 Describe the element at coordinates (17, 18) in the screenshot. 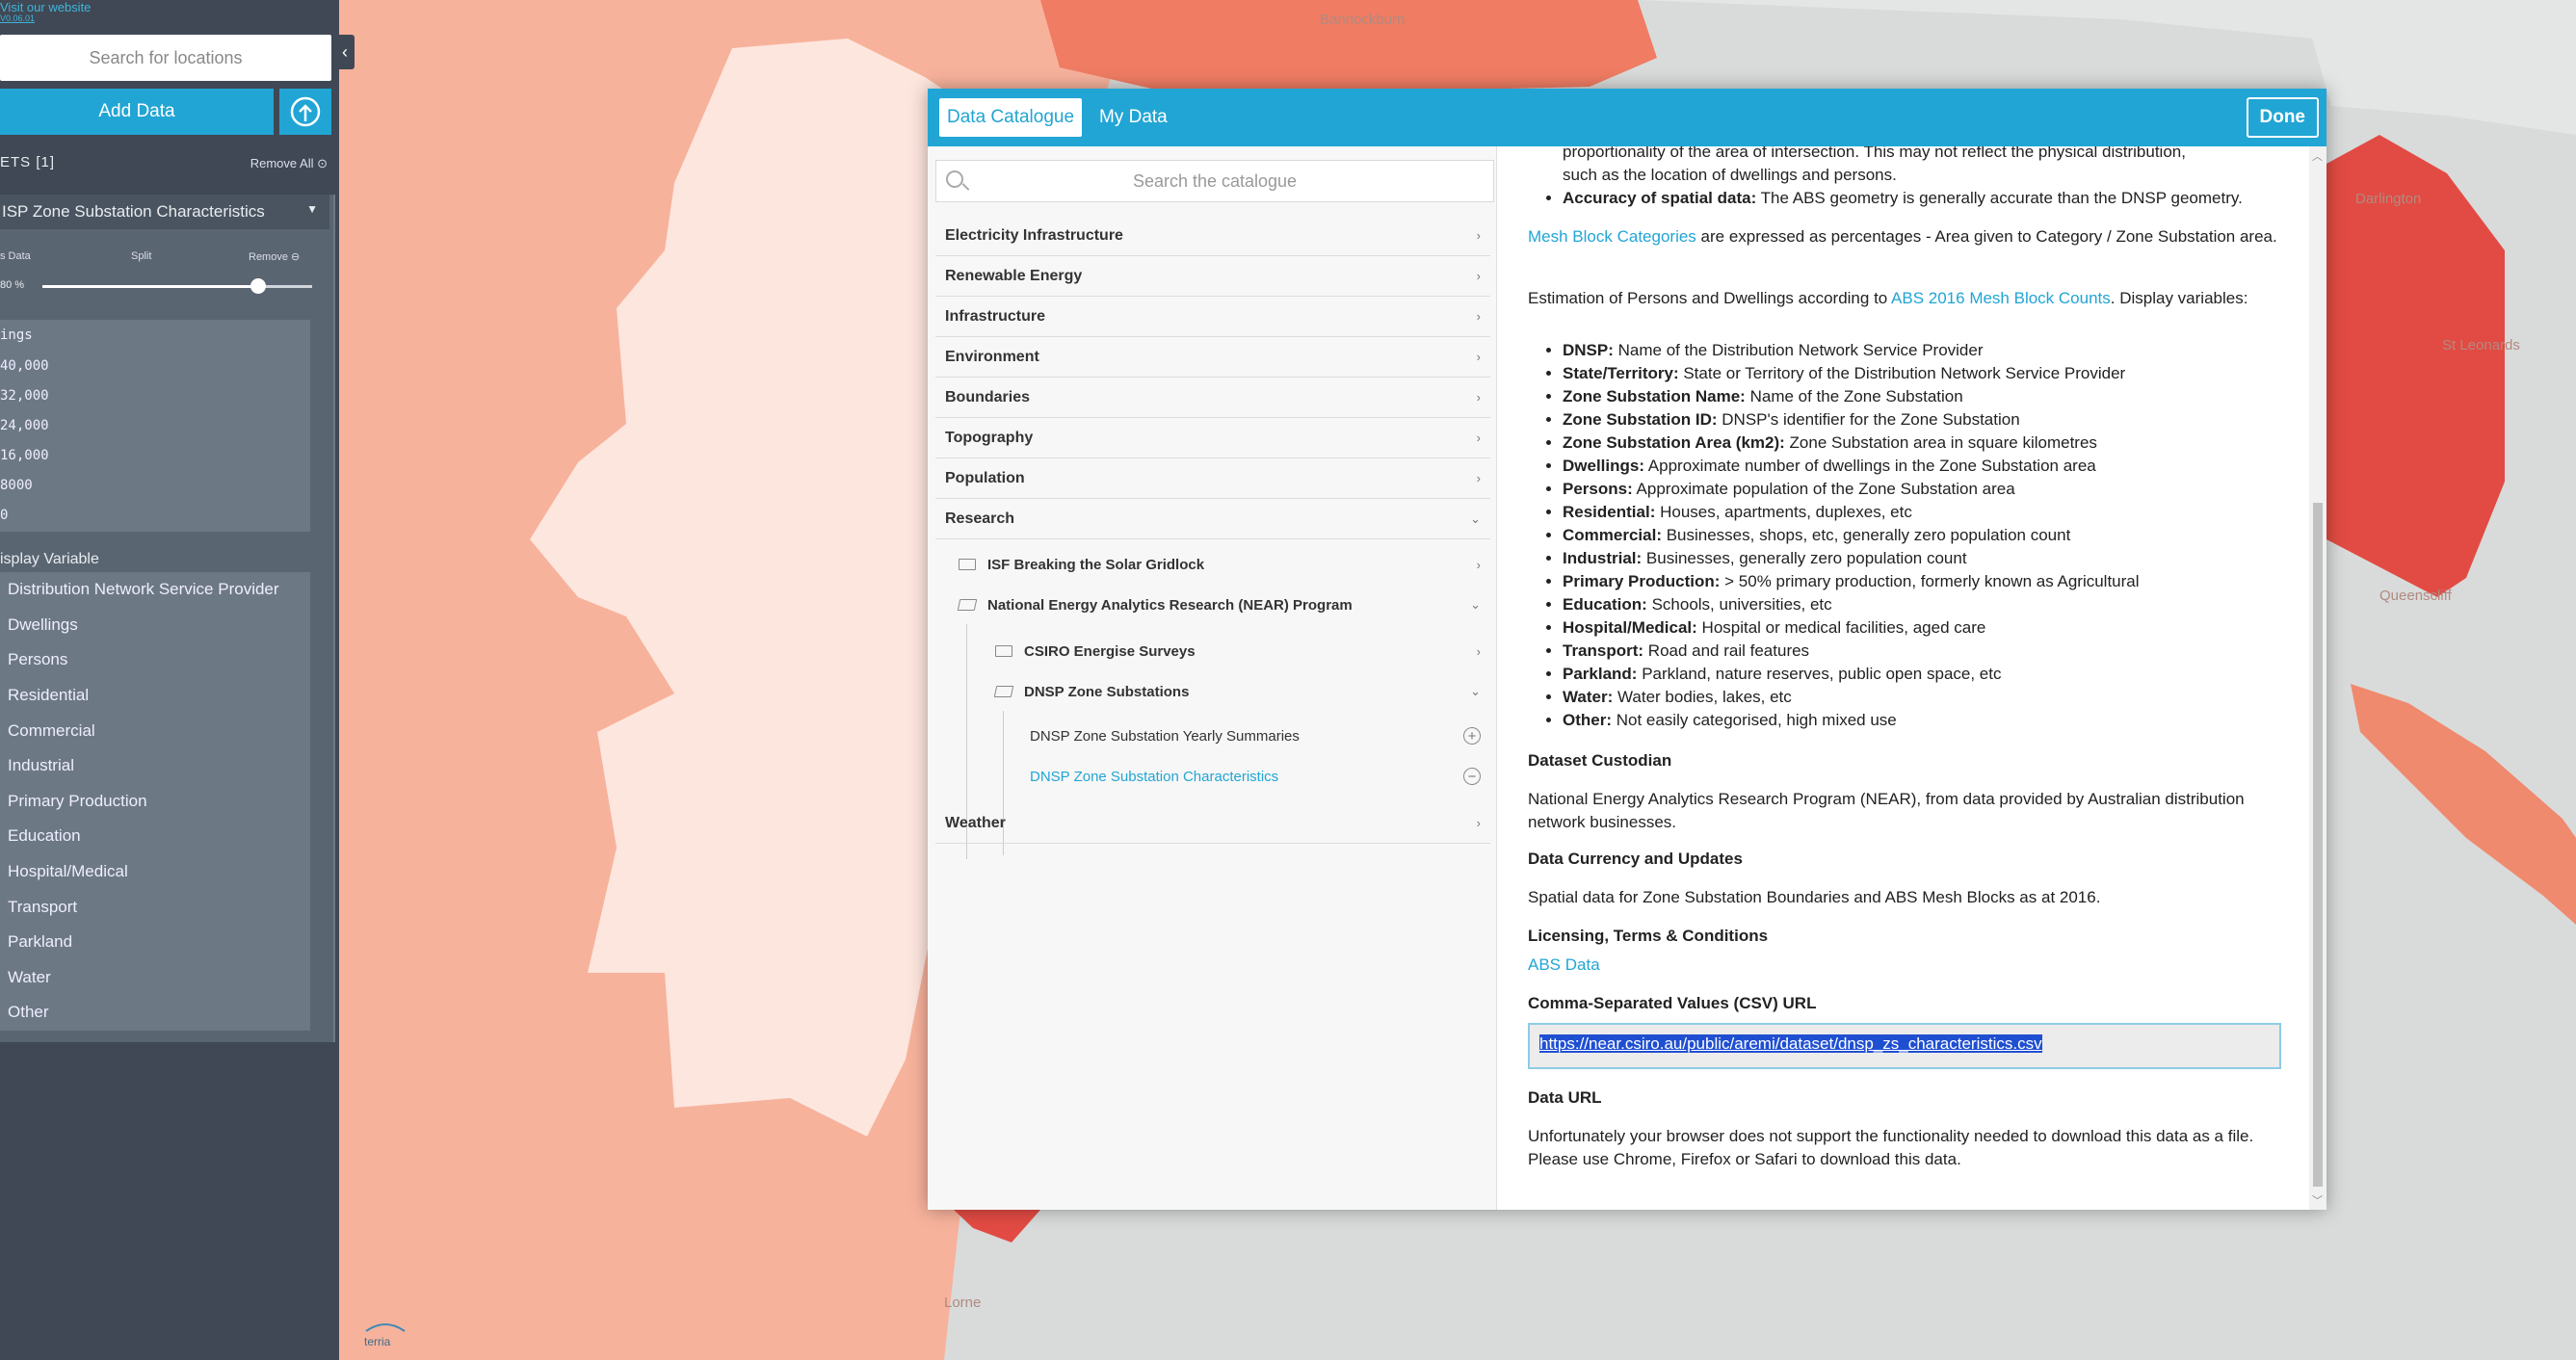

I see `version-link: V0.06.01` at that location.